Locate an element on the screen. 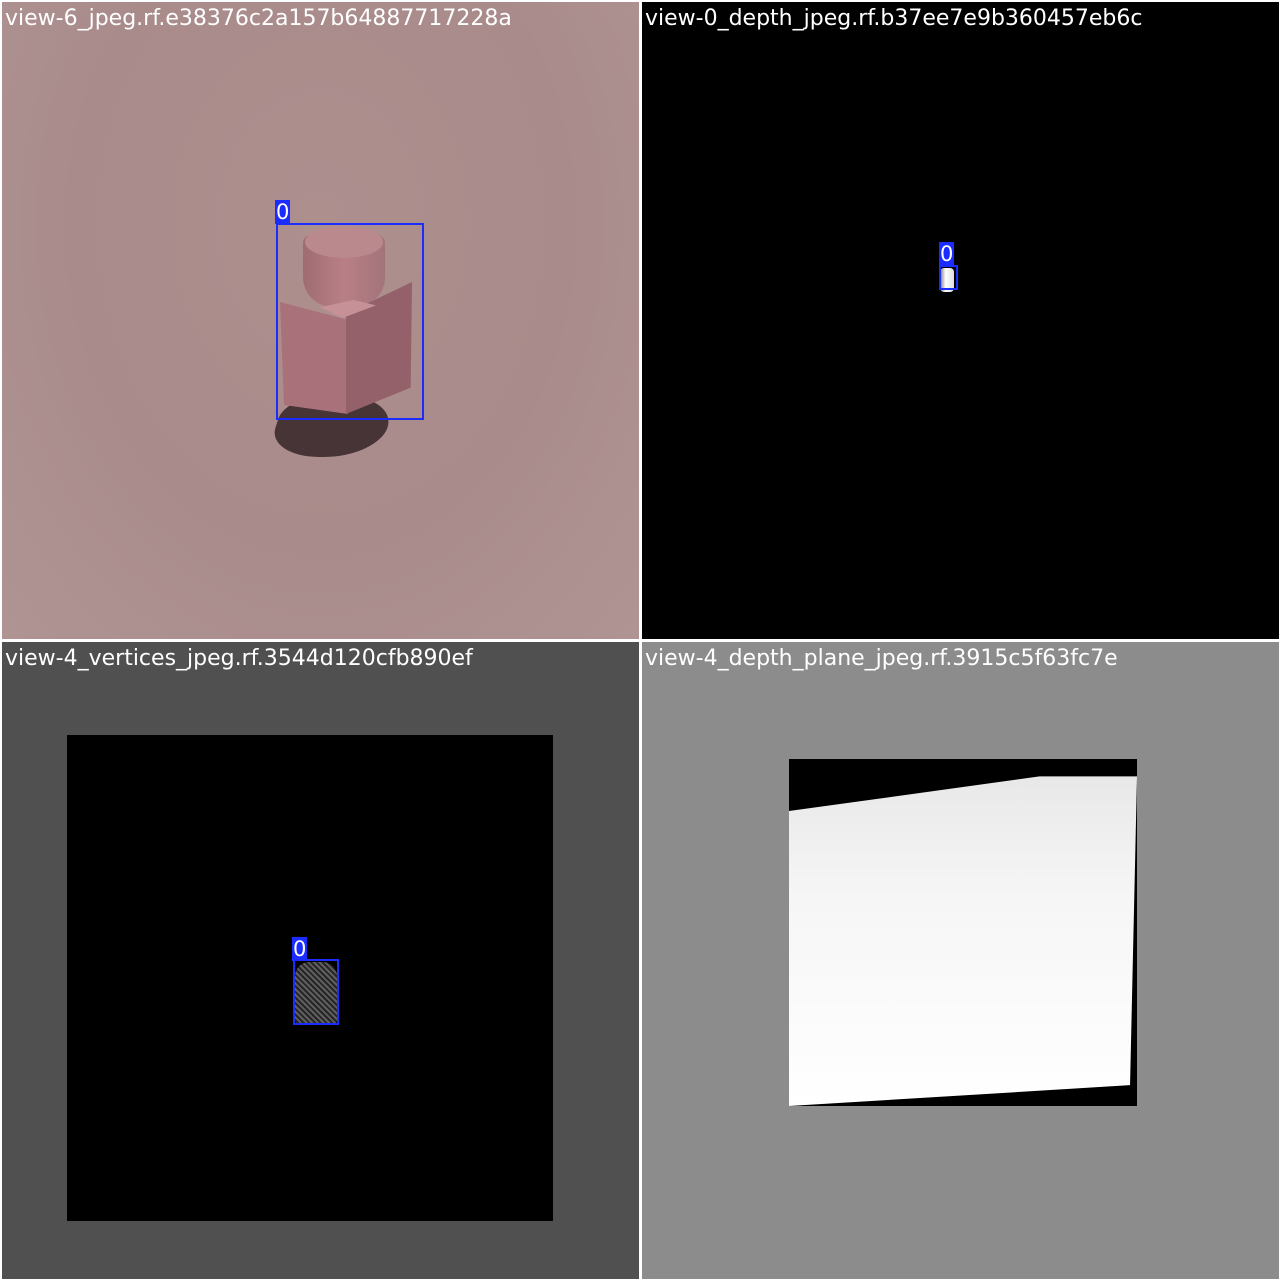 The height and width of the screenshot is (1280, 1280). tile-title: view-6_jpeg.rf.e38376c2a157b64887717228a is located at coordinates (258, 18).